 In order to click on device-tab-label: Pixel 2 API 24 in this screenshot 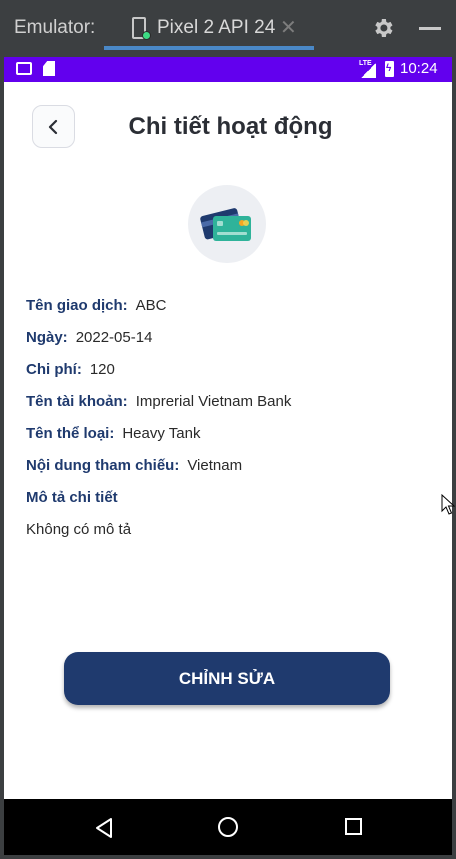, I will do `click(216, 28)`.